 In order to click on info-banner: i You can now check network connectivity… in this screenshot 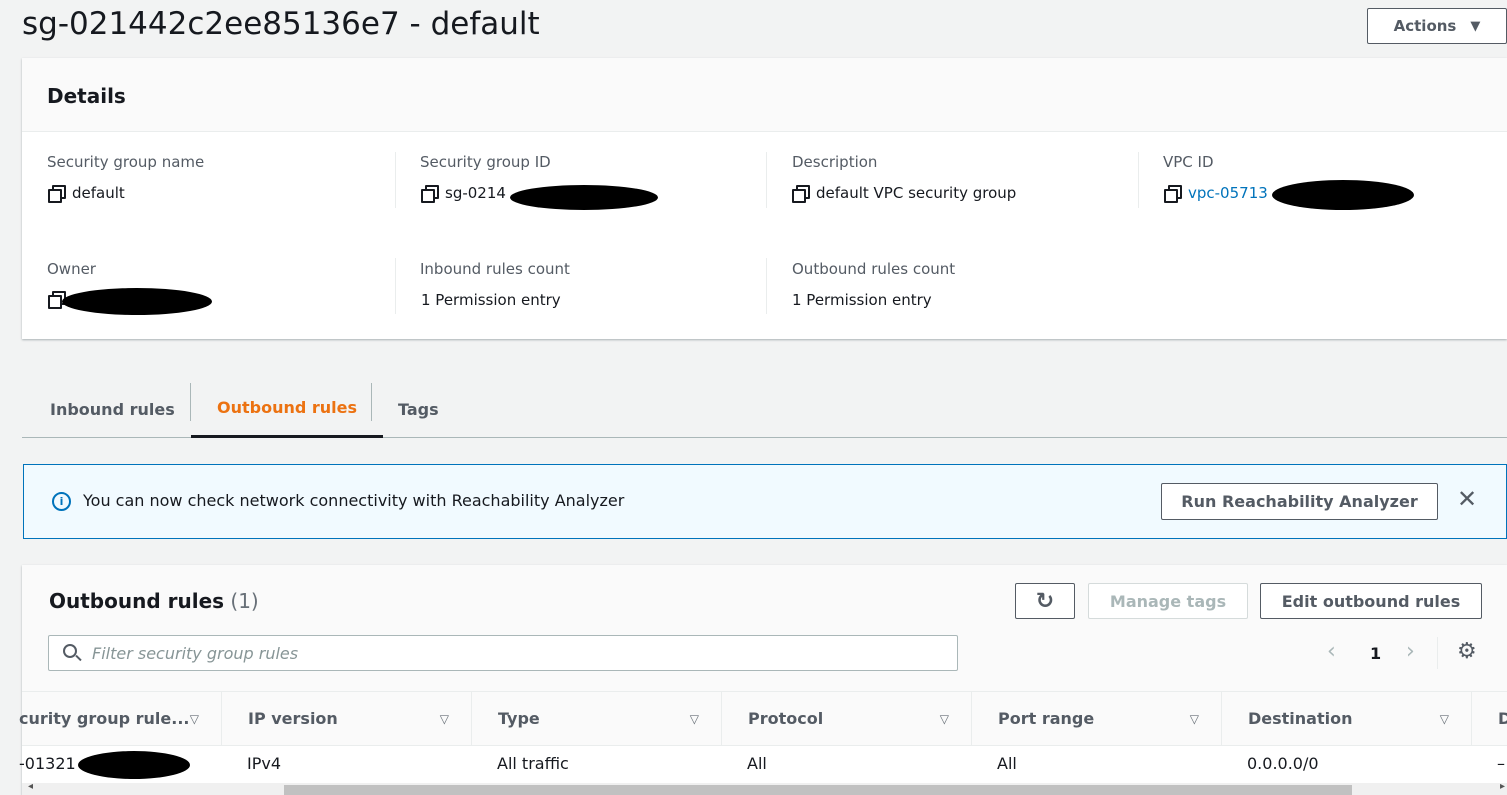, I will do `click(765, 501)`.